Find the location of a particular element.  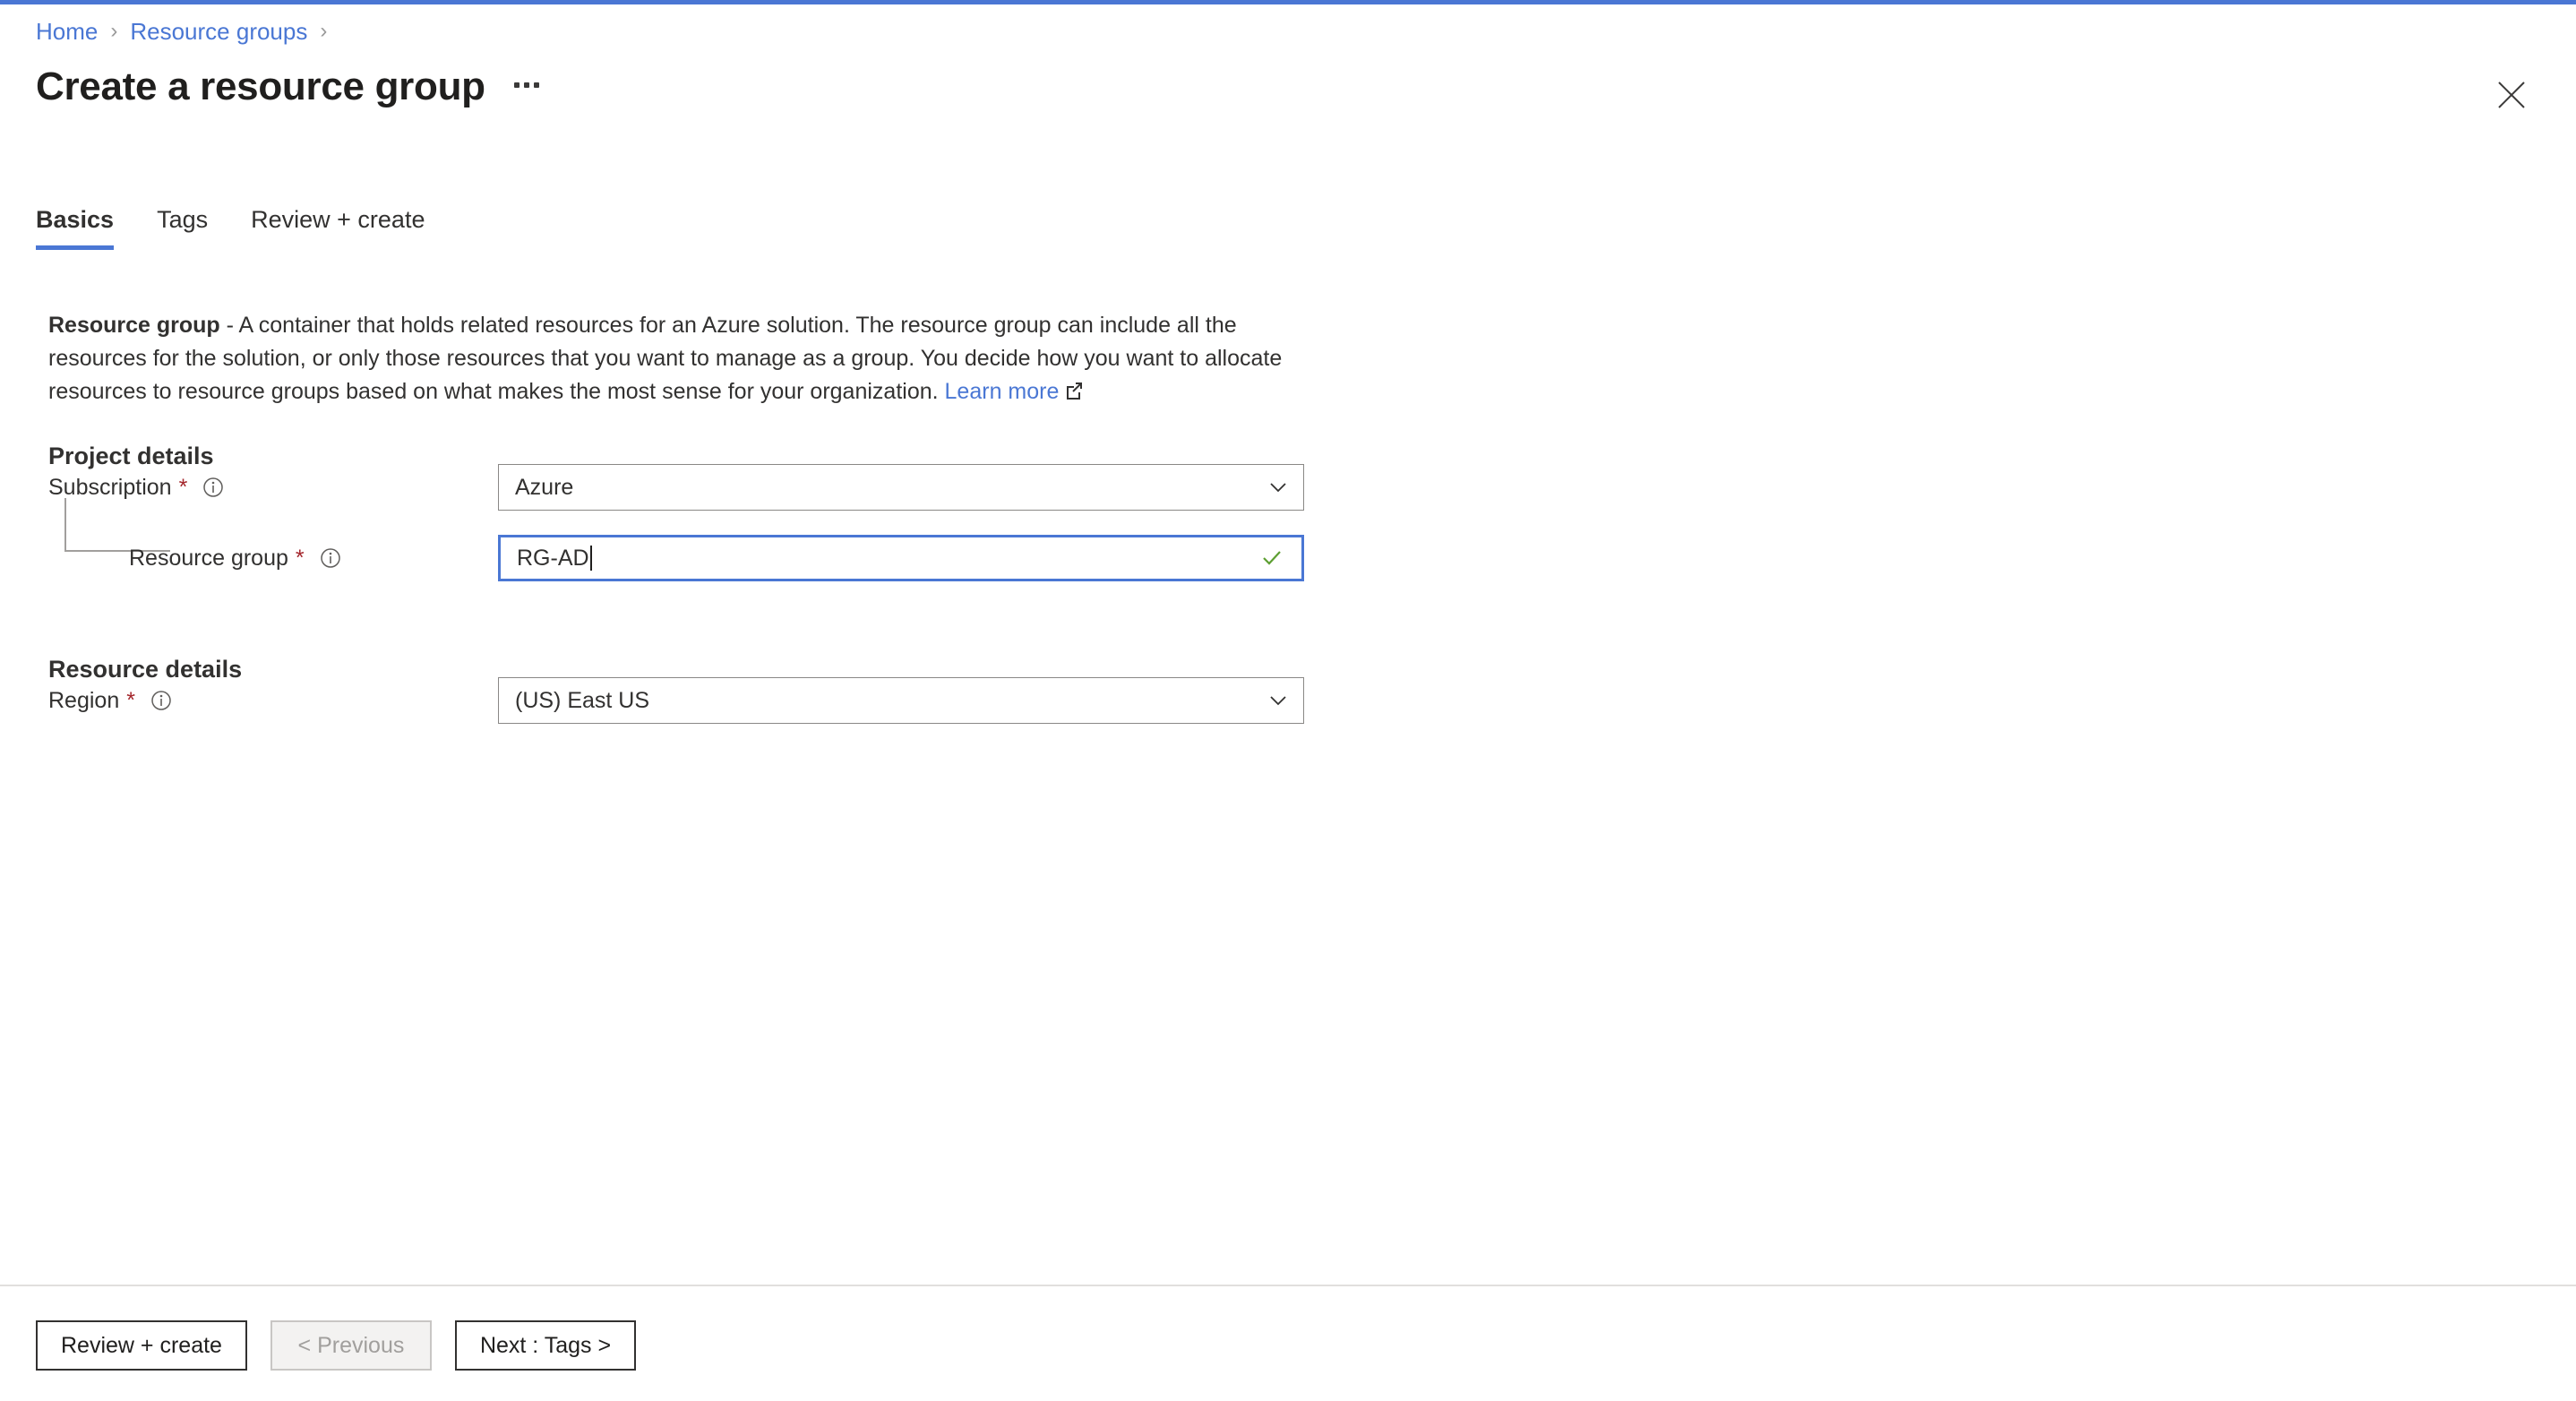

description-lead: Resource group is located at coordinates (134, 325).